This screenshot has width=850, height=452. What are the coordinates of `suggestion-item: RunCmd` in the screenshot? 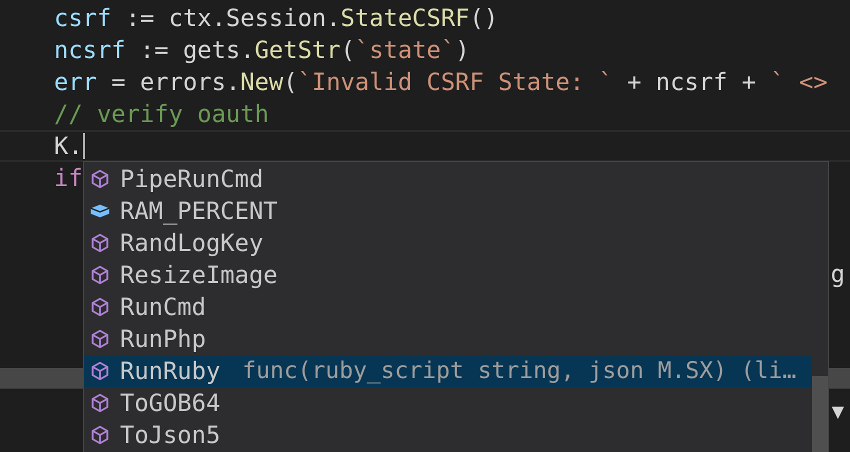 It's located at (448, 307).